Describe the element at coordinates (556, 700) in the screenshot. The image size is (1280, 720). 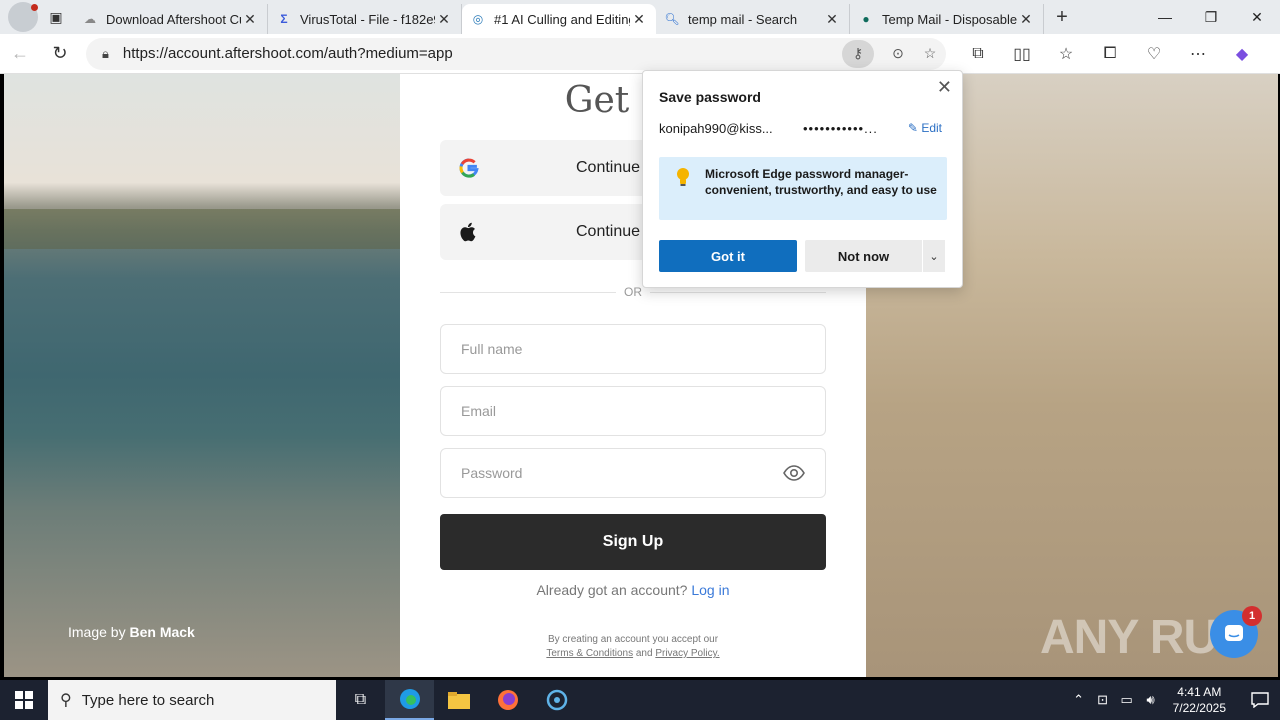
I see `aftershoot-taskbar-icon` at that location.